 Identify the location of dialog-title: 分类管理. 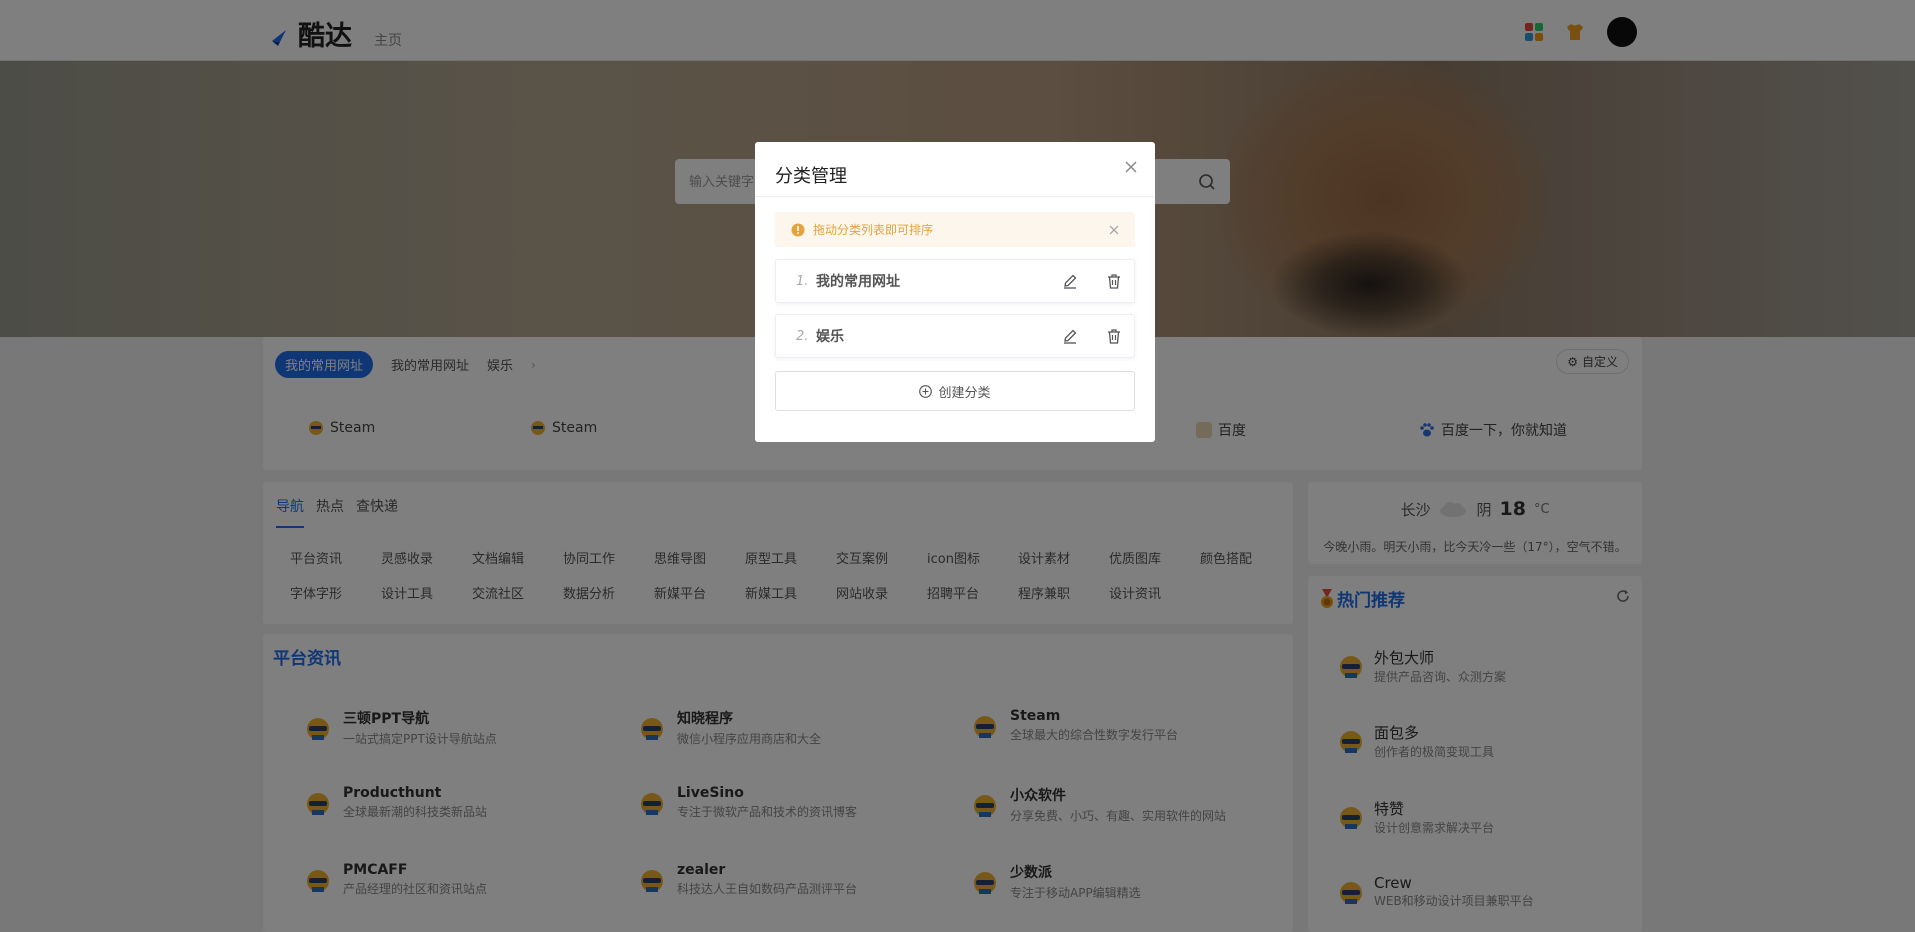
(811, 176).